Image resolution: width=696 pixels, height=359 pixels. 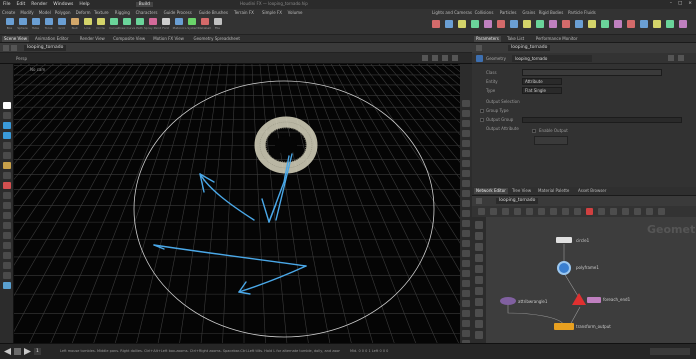 What do you see at coordinates (484, 13) in the screenshot?
I see `shelf-tab: Collisions` at bounding box center [484, 13].